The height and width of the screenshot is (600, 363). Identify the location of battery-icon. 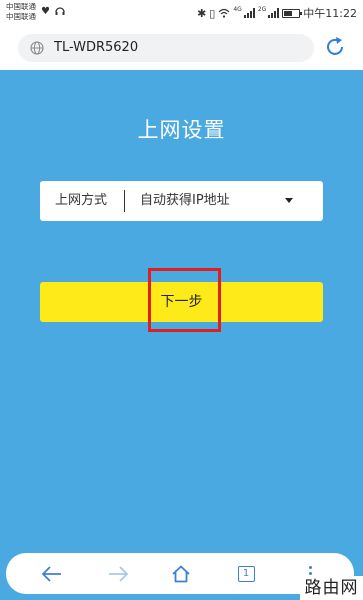
(292, 13).